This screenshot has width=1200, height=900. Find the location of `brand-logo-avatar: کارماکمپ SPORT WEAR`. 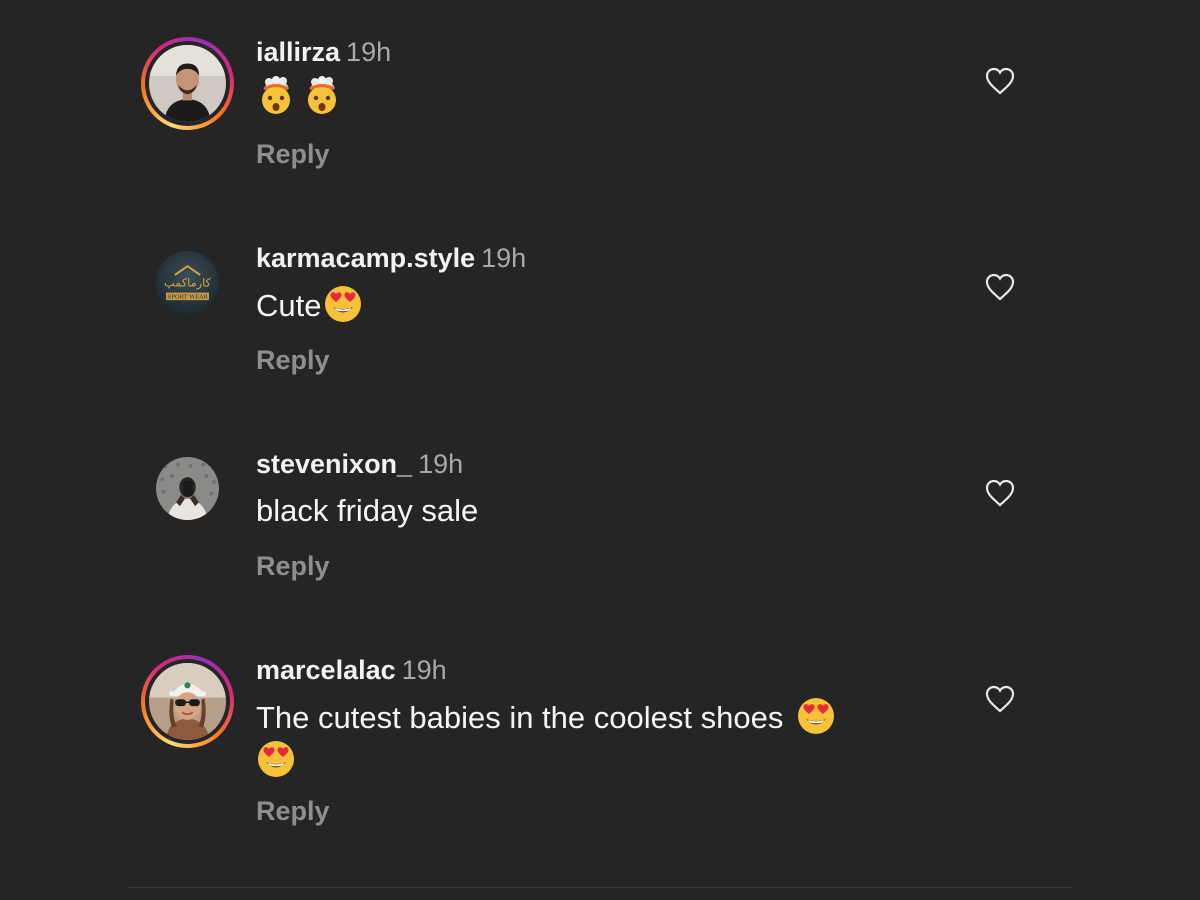

brand-logo-avatar: کارماکمپ SPORT WEAR is located at coordinates (187, 282).